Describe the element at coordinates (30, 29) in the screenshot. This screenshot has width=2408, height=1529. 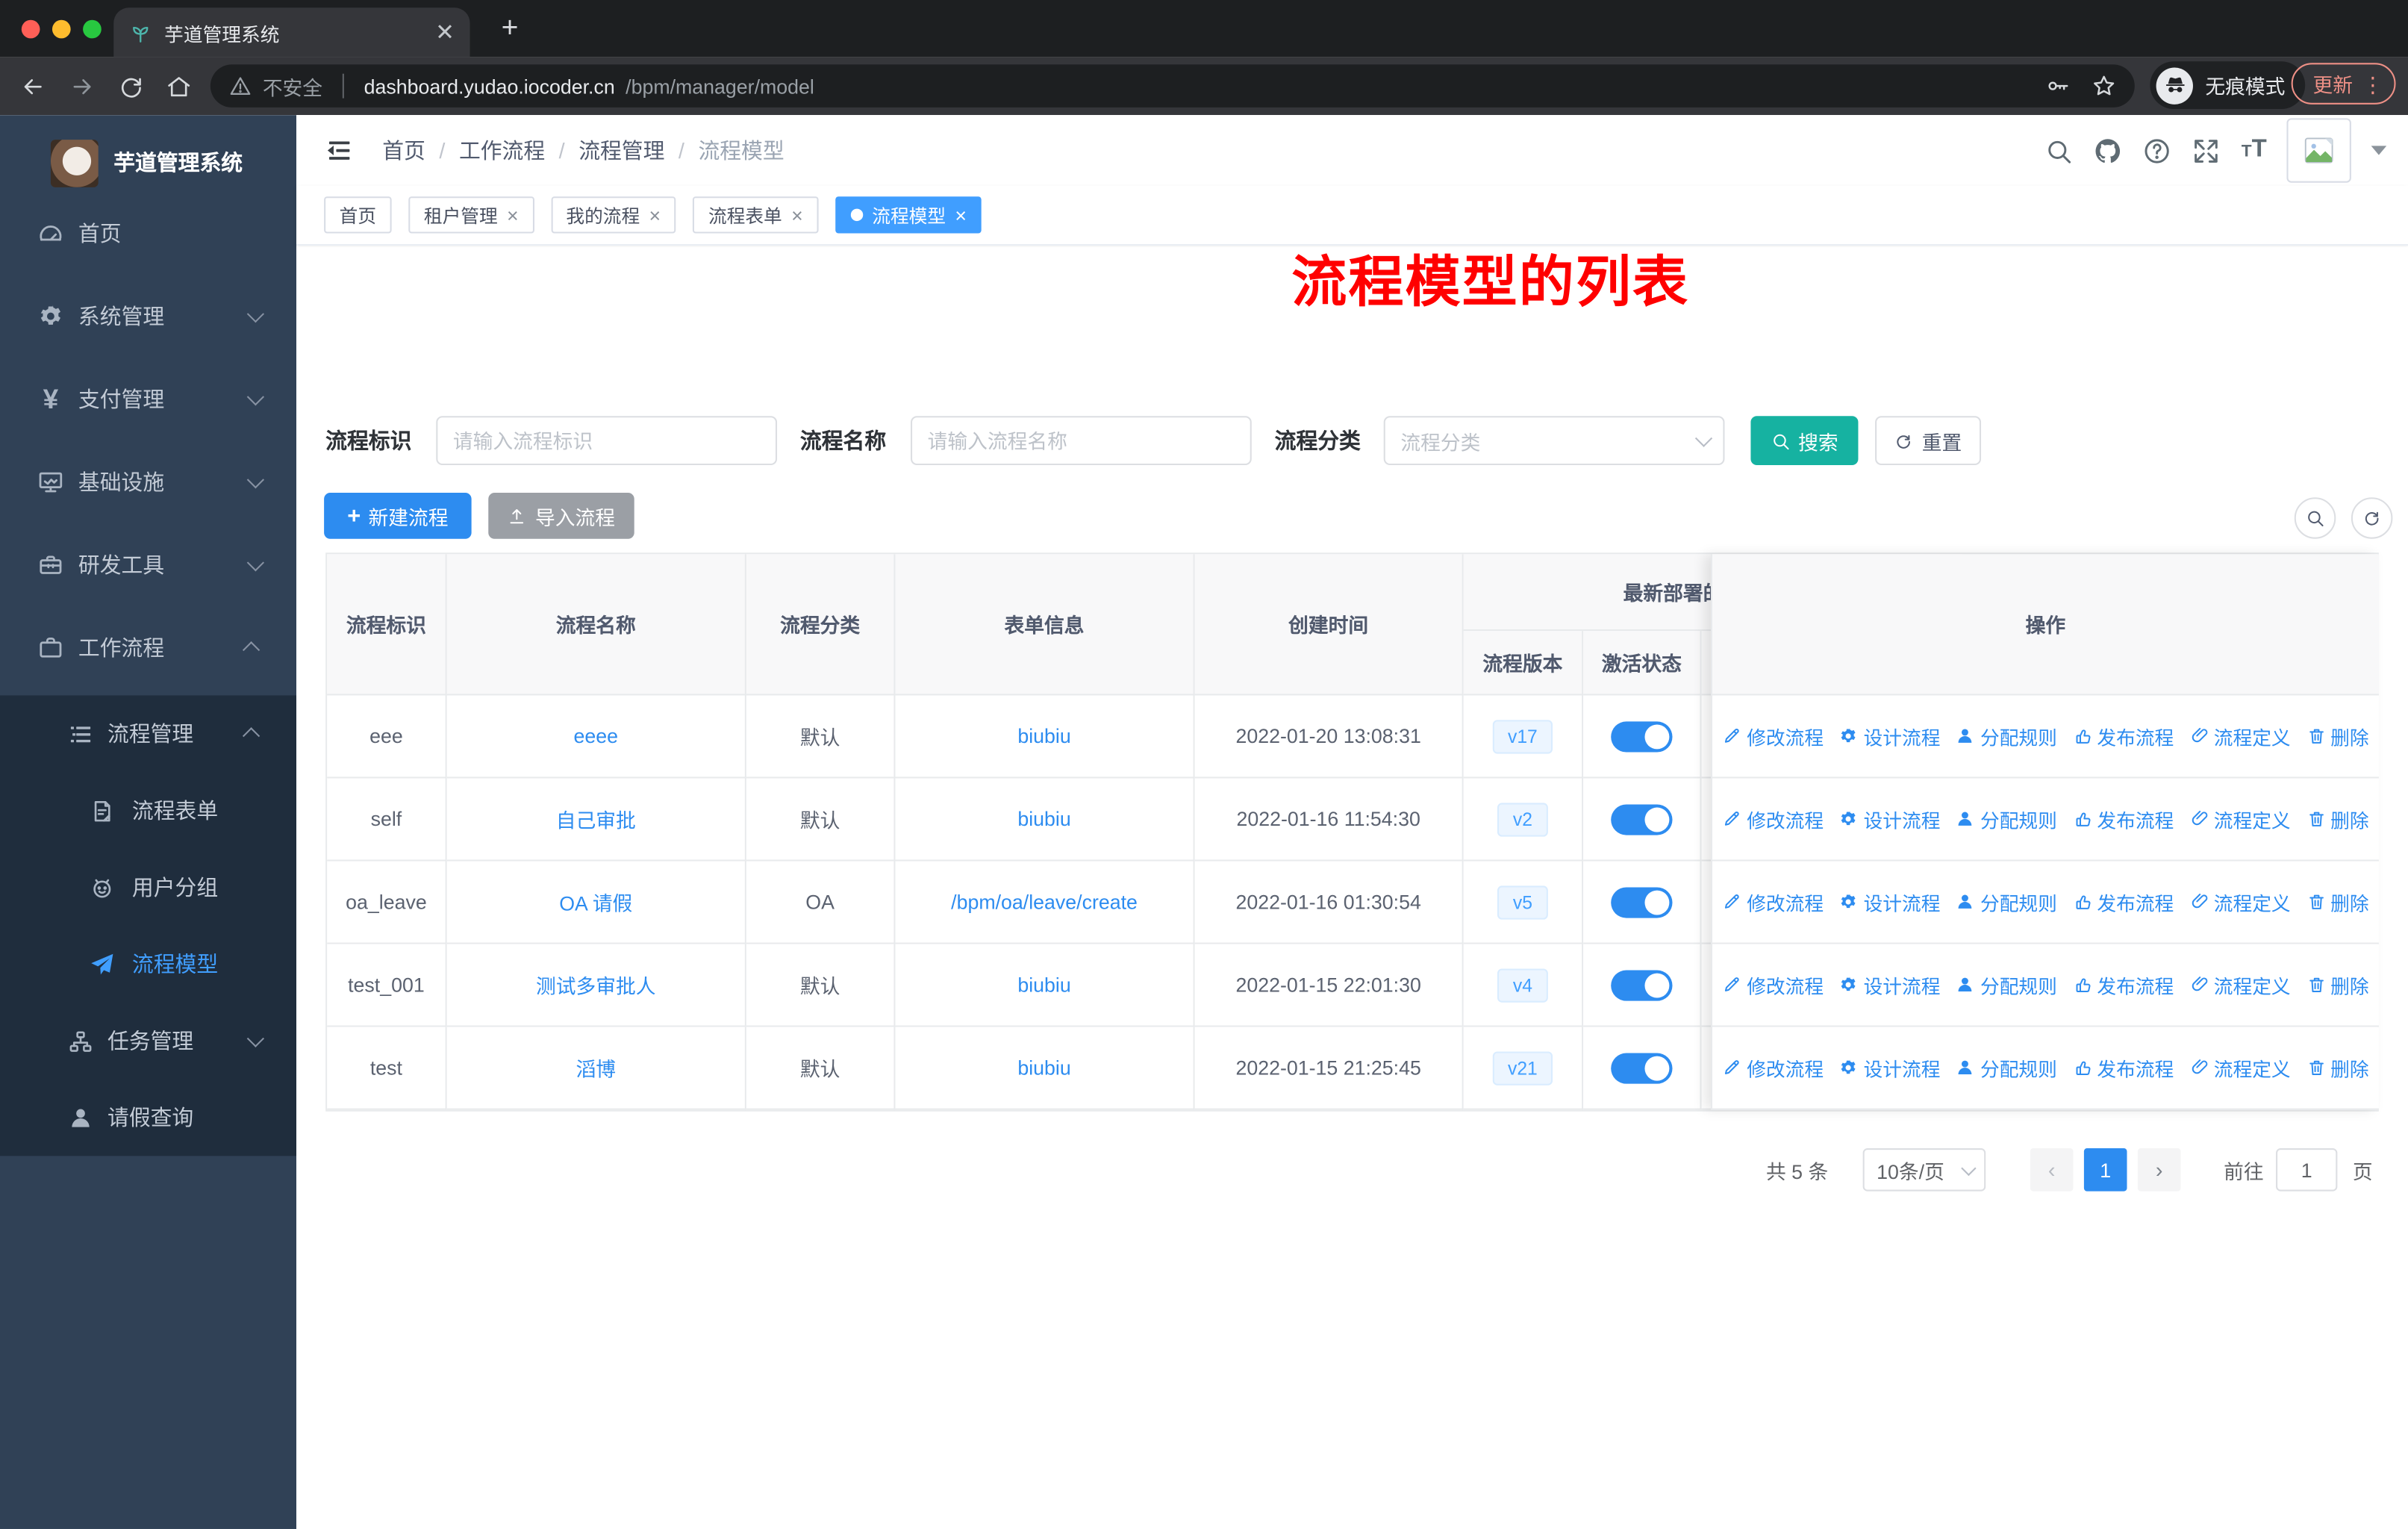
I see `traffic-close-button` at that location.